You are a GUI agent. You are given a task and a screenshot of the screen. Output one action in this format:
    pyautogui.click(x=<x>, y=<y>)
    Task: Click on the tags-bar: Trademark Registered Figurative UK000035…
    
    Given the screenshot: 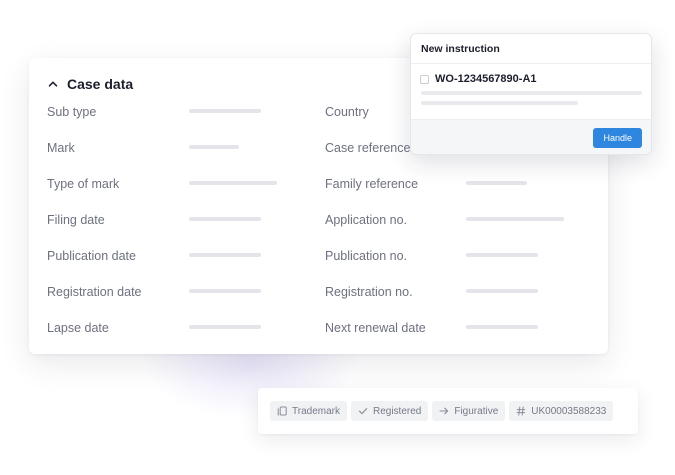 What is the action you would take?
    pyautogui.click(x=448, y=411)
    